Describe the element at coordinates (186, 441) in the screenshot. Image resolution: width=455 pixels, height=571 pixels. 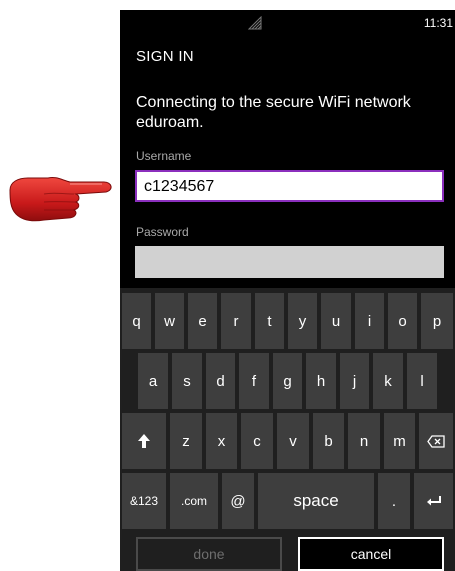
I see `key-z: z` at that location.